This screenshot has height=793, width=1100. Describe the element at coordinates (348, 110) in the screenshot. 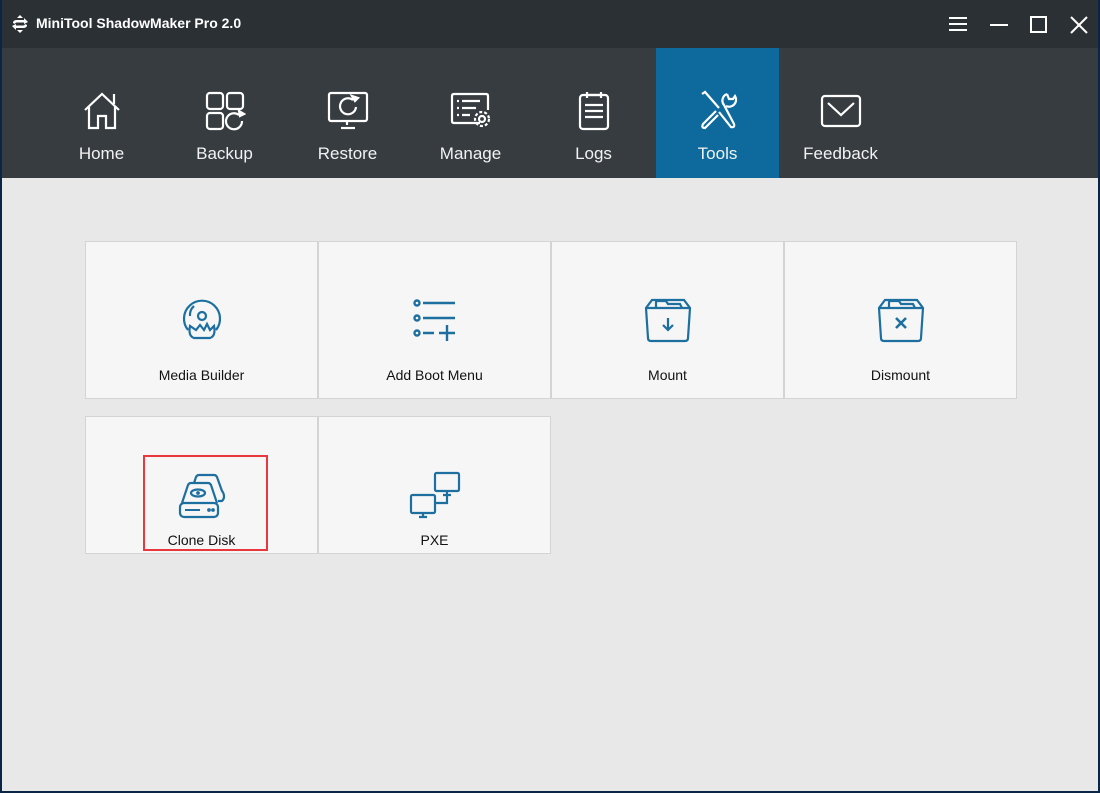

I see `restore-icon` at that location.